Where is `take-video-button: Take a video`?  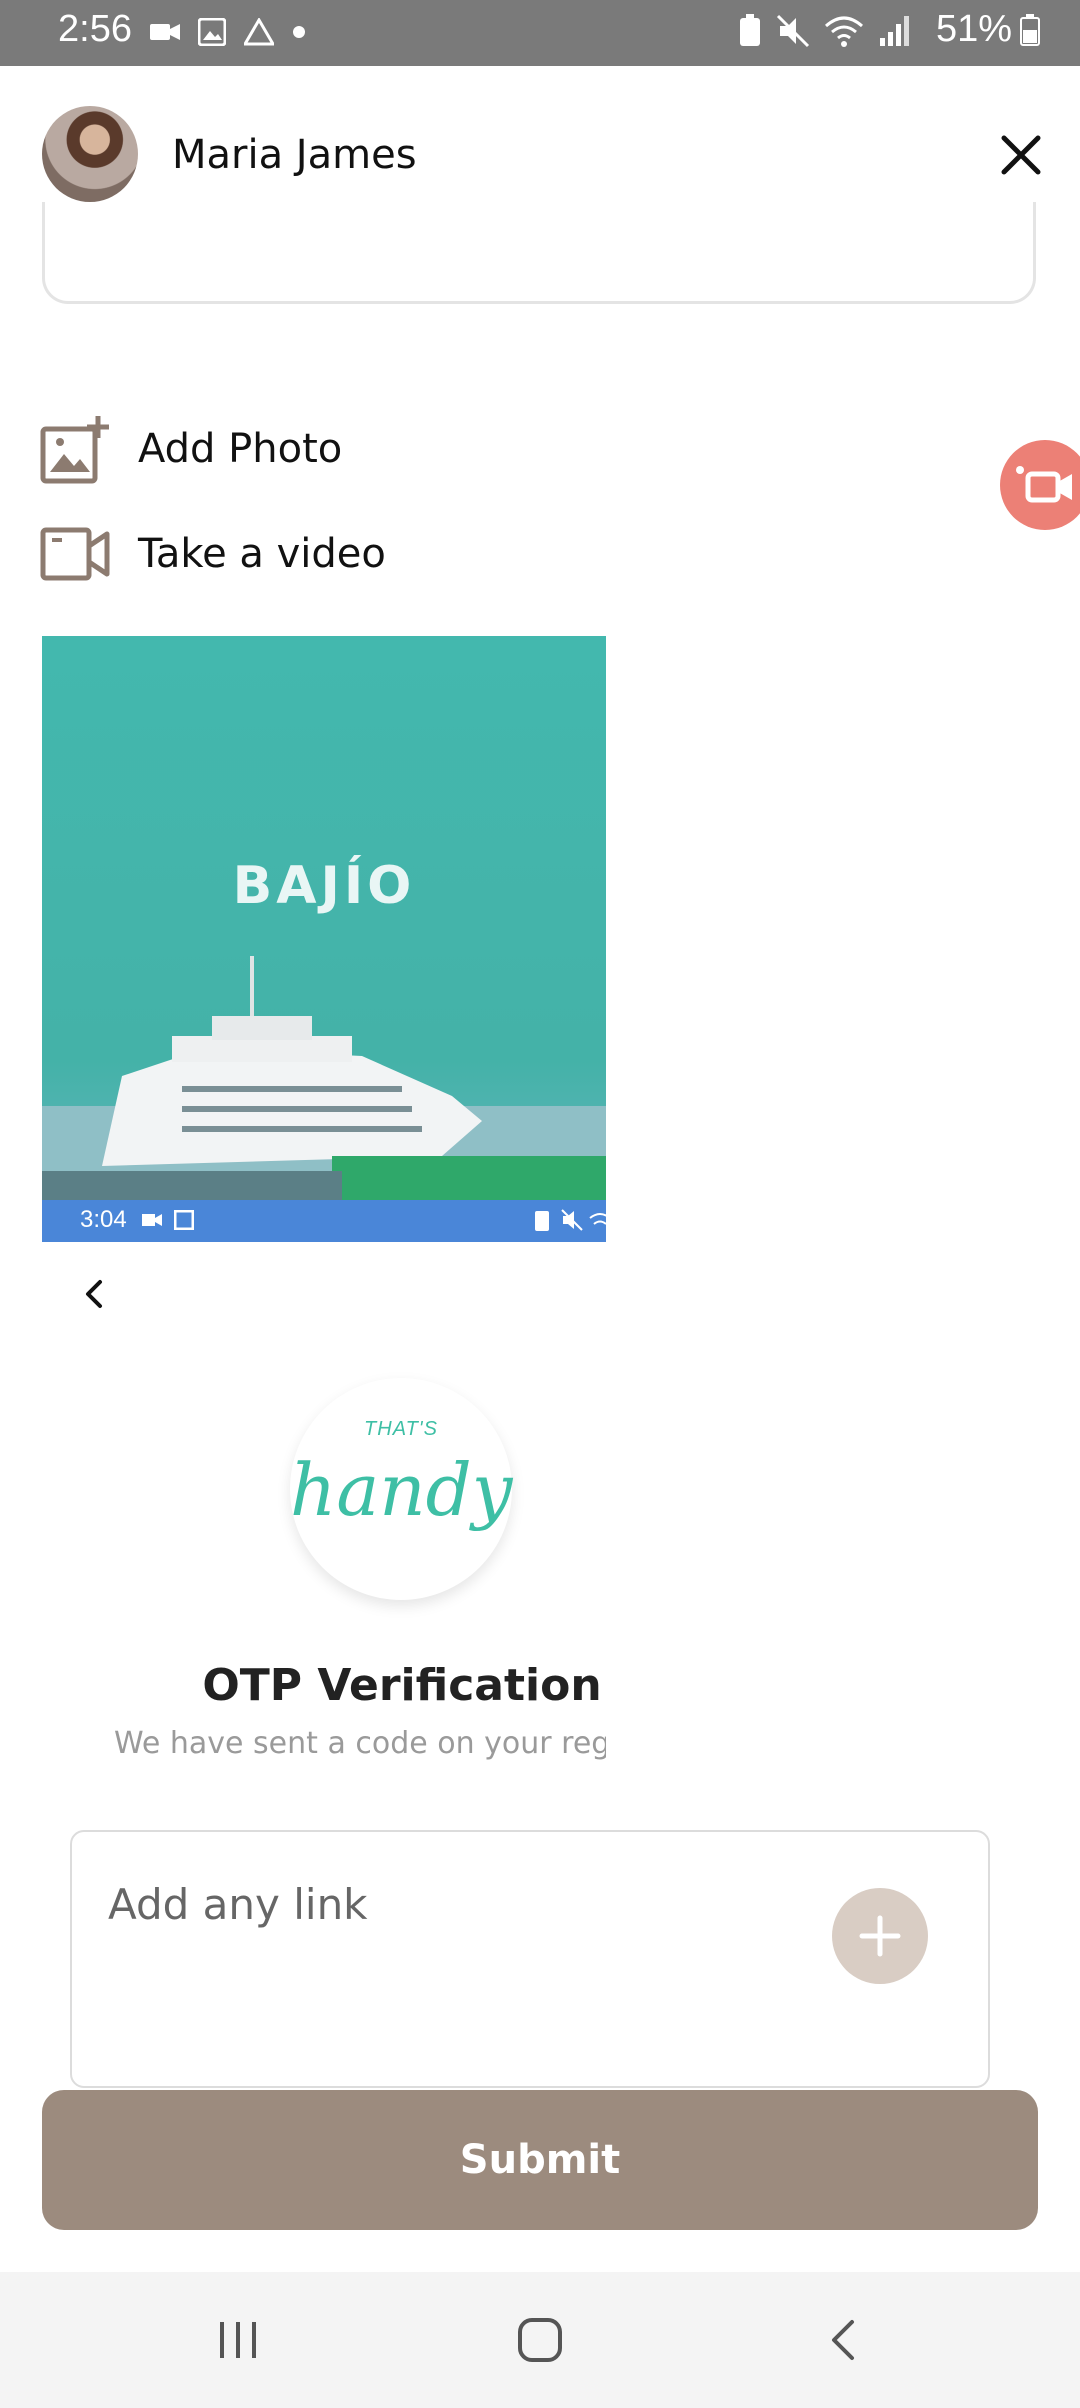 take-video-button: Take a video is located at coordinates (213, 554).